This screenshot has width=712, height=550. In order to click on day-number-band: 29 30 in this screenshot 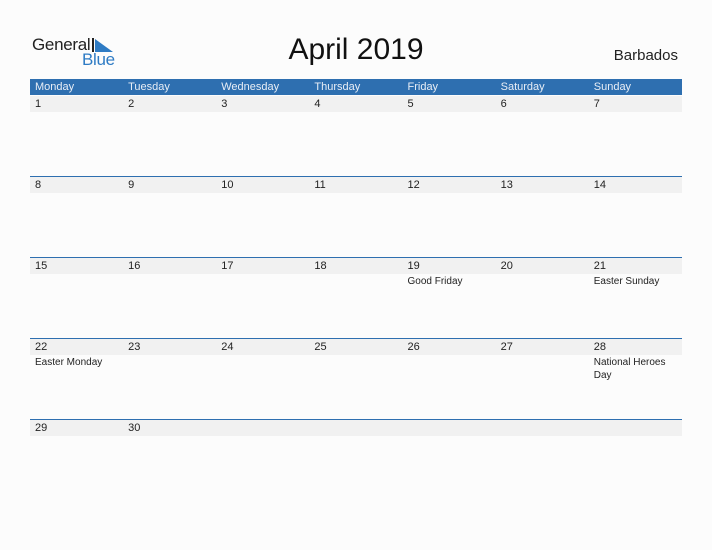, I will do `click(356, 428)`.